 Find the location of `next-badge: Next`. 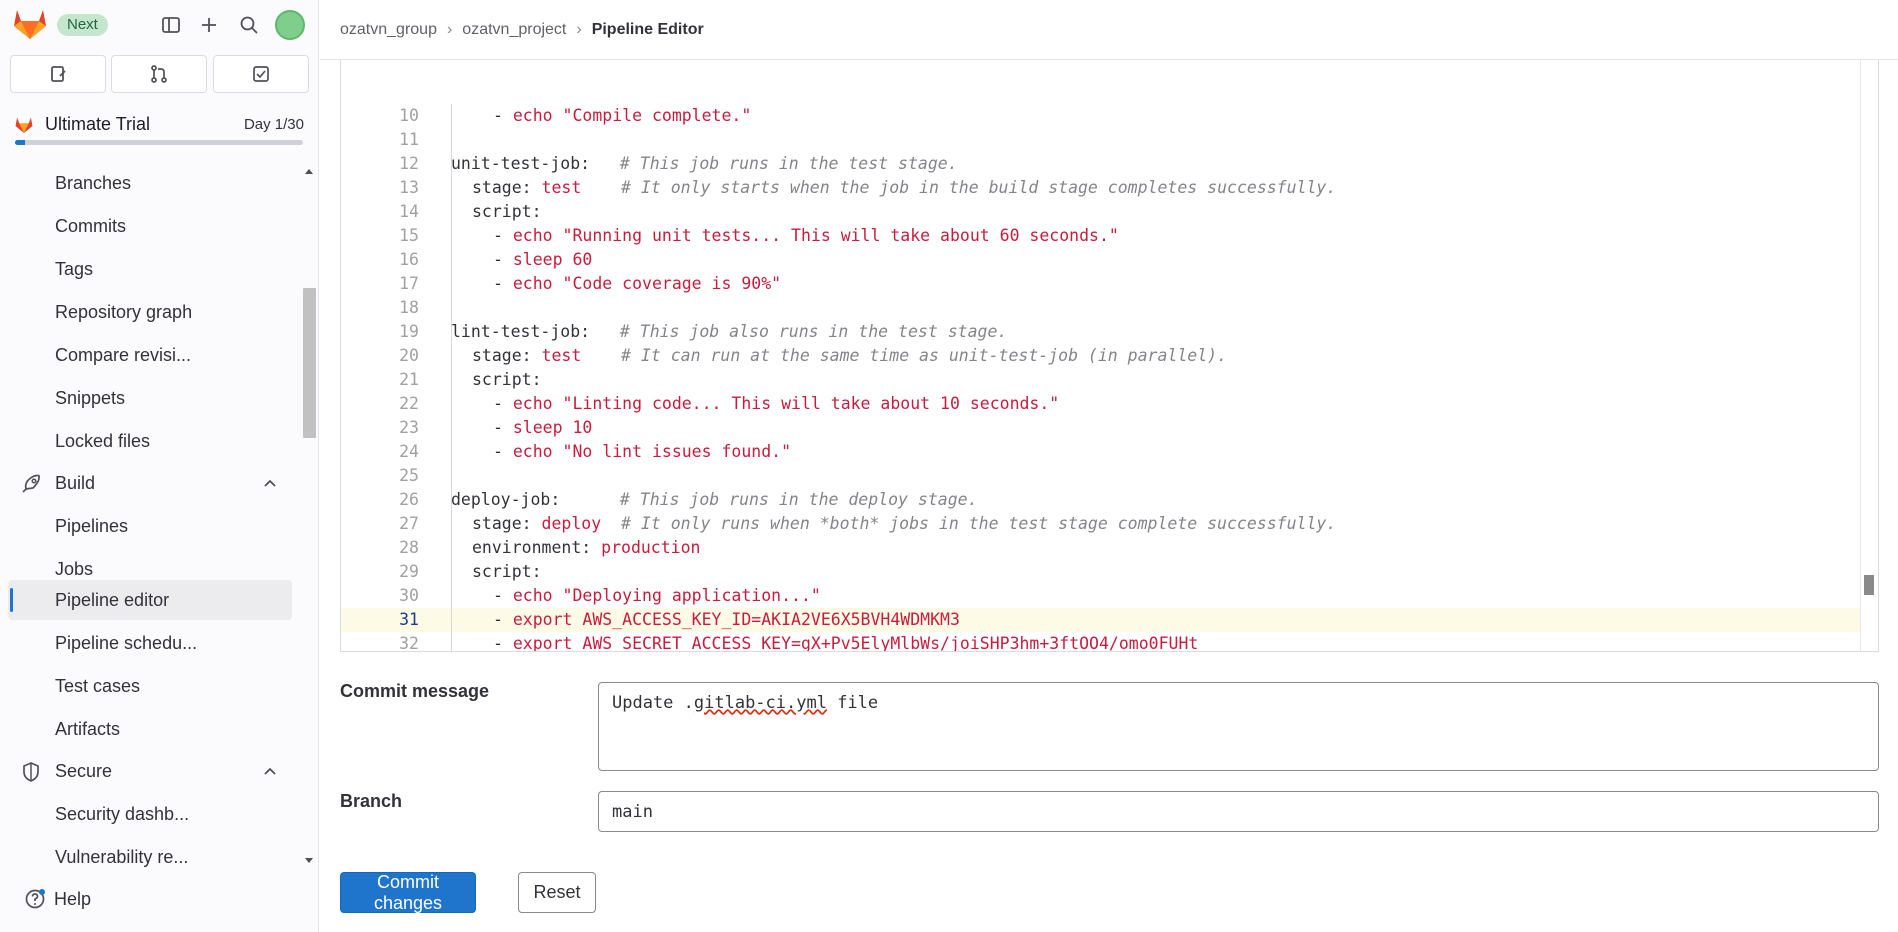

next-badge: Next is located at coordinates (82, 25).